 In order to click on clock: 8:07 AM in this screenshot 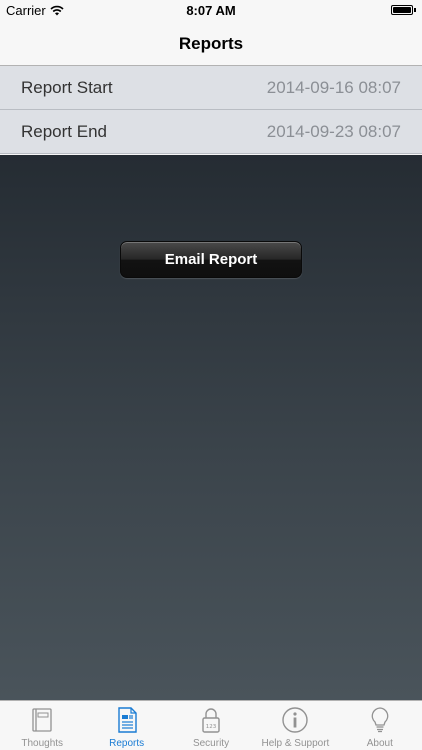, I will do `click(211, 10)`.